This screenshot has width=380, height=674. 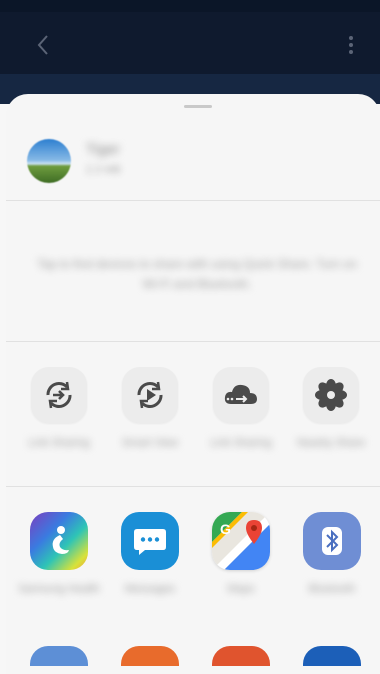 What do you see at coordinates (150, 589) in the screenshot?
I see `app-label: Messages` at bounding box center [150, 589].